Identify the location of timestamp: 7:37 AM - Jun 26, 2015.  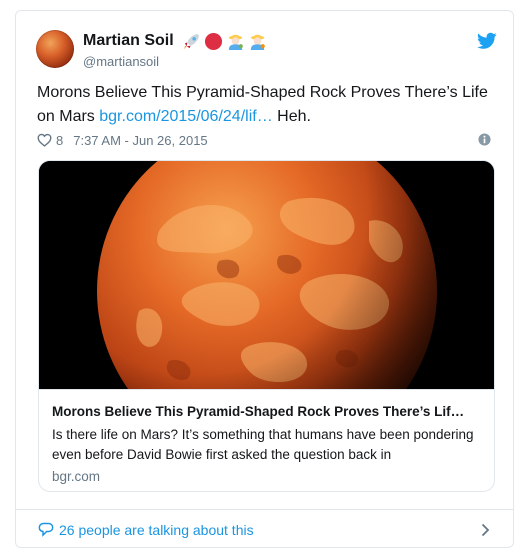
(140, 140).